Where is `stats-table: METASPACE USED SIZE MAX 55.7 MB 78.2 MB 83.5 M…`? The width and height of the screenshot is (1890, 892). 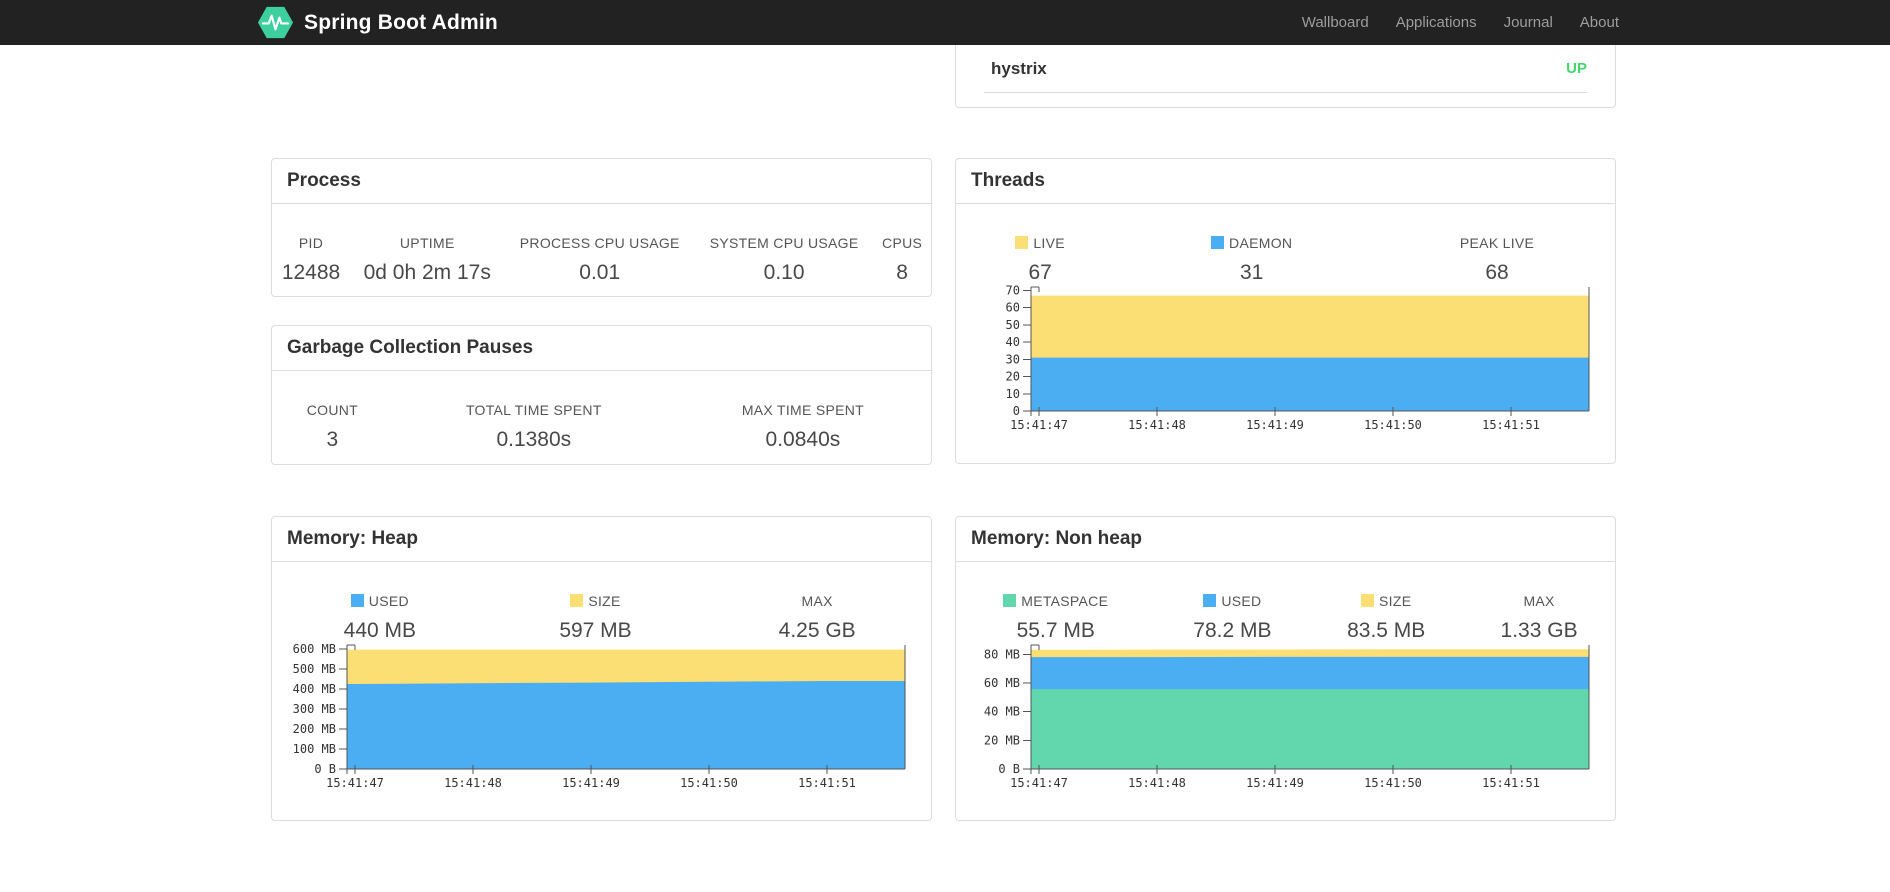 stats-table: METASPACE USED SIZE MAX 55.7 MB 78.2 MB 83.5 M… is located at coordinates (1285, 618).